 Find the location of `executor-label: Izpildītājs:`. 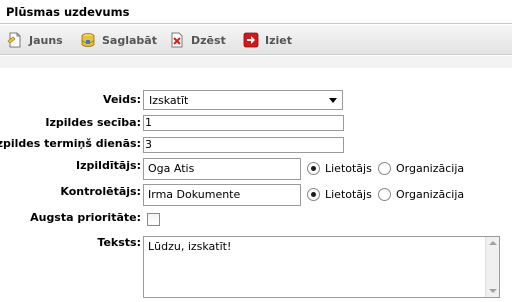

executor-label: Izpildītājs: is located at coordinates (108, 165).